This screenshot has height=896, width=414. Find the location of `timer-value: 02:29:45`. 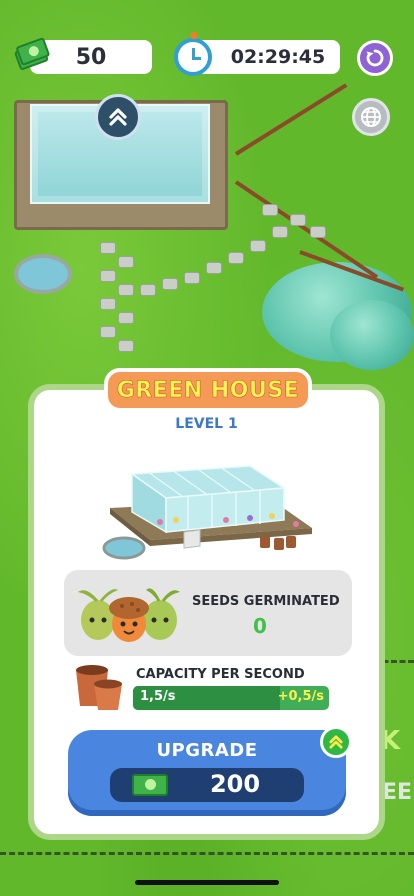

timer-value: 02:29:45 is located at coordinates (278, 57).